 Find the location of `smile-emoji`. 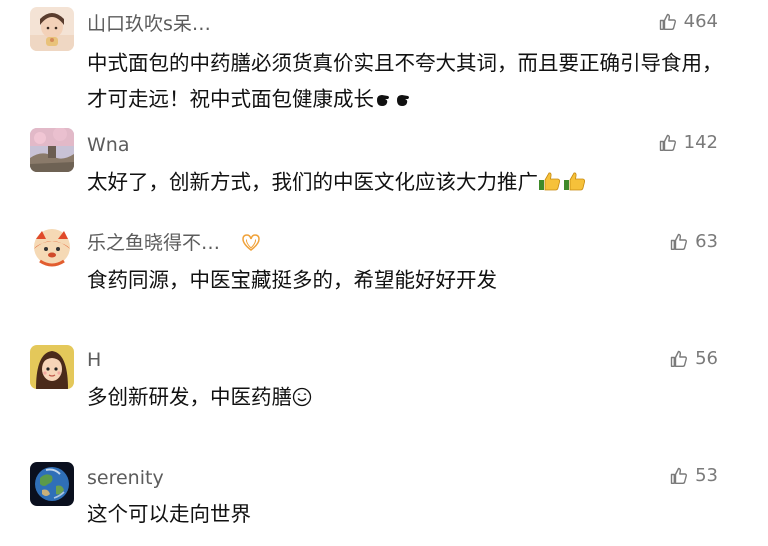

smile-emoji is located at coordinates (302, 400).